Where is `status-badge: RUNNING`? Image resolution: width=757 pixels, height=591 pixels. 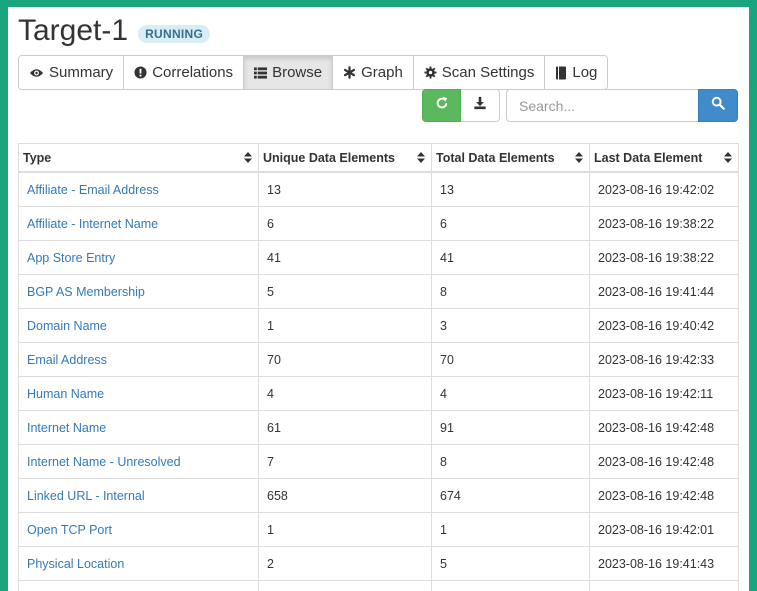
status-badge: RUNNING is located at coordinates (174, 34).